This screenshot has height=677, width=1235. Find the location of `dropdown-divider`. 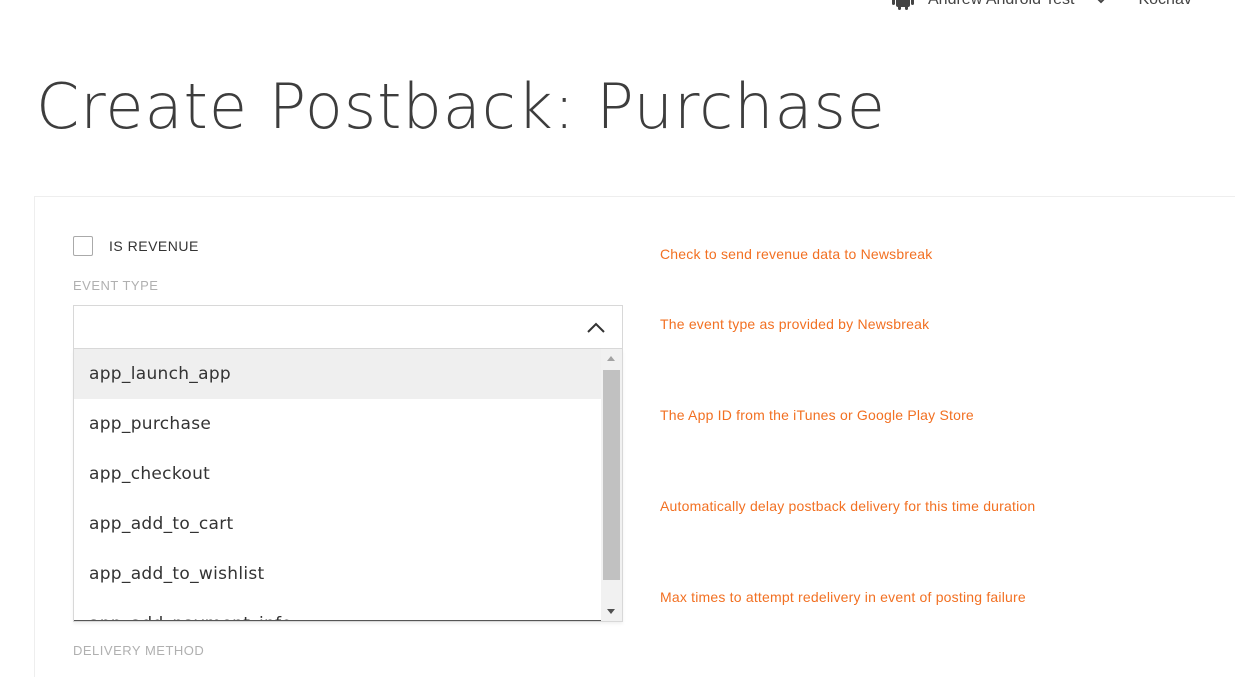

dropdown-divider is located at coordinates (338, 620).